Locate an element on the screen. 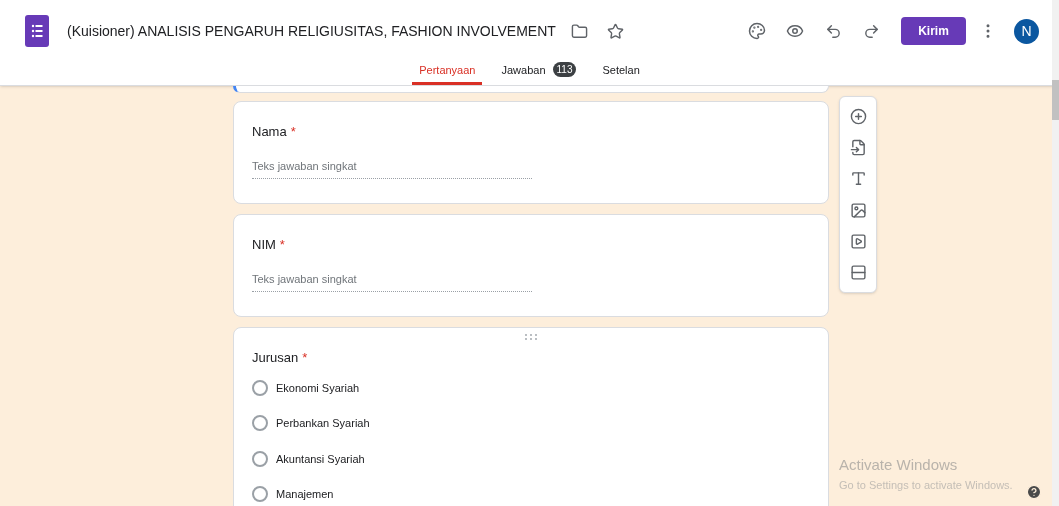 This screenshot has height=506, width=1059. help-icon is located at coordinates (1034, 492).